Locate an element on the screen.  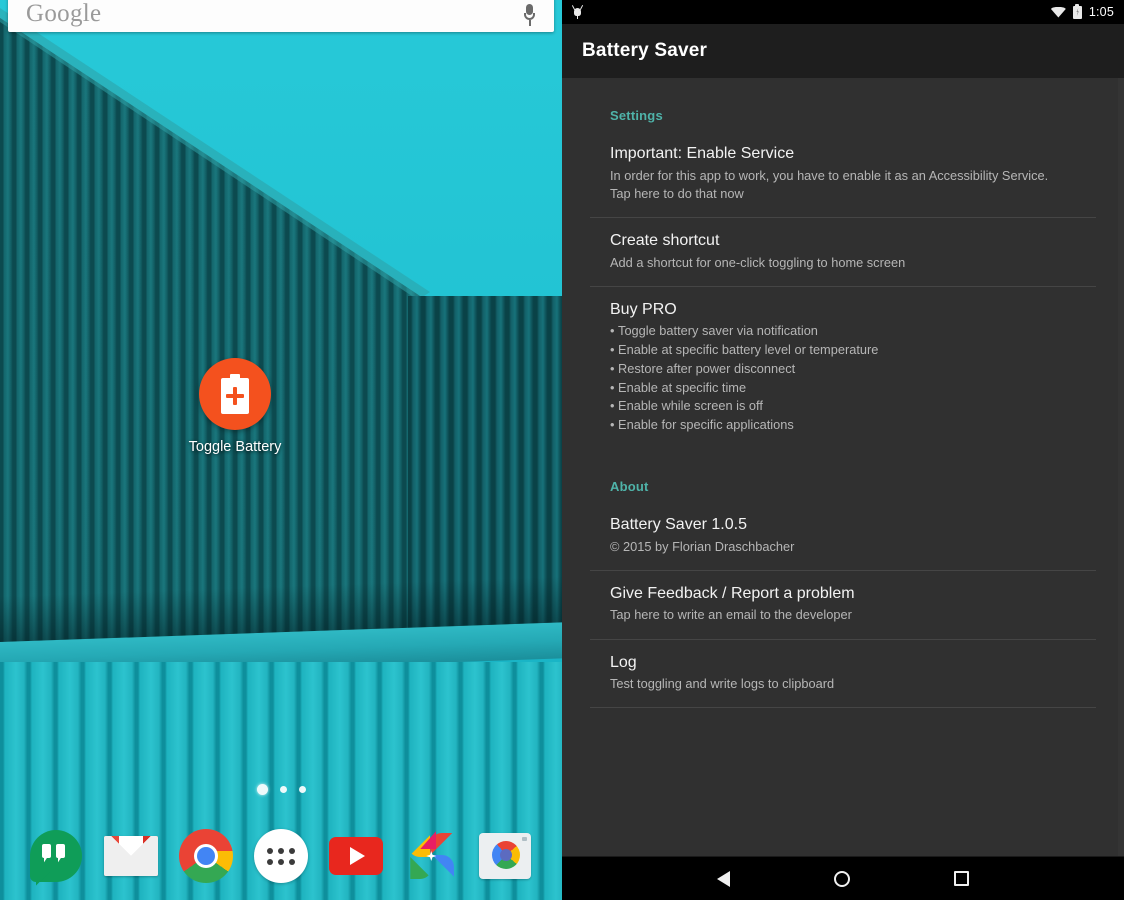
divider is located at coordinates (843, 708).